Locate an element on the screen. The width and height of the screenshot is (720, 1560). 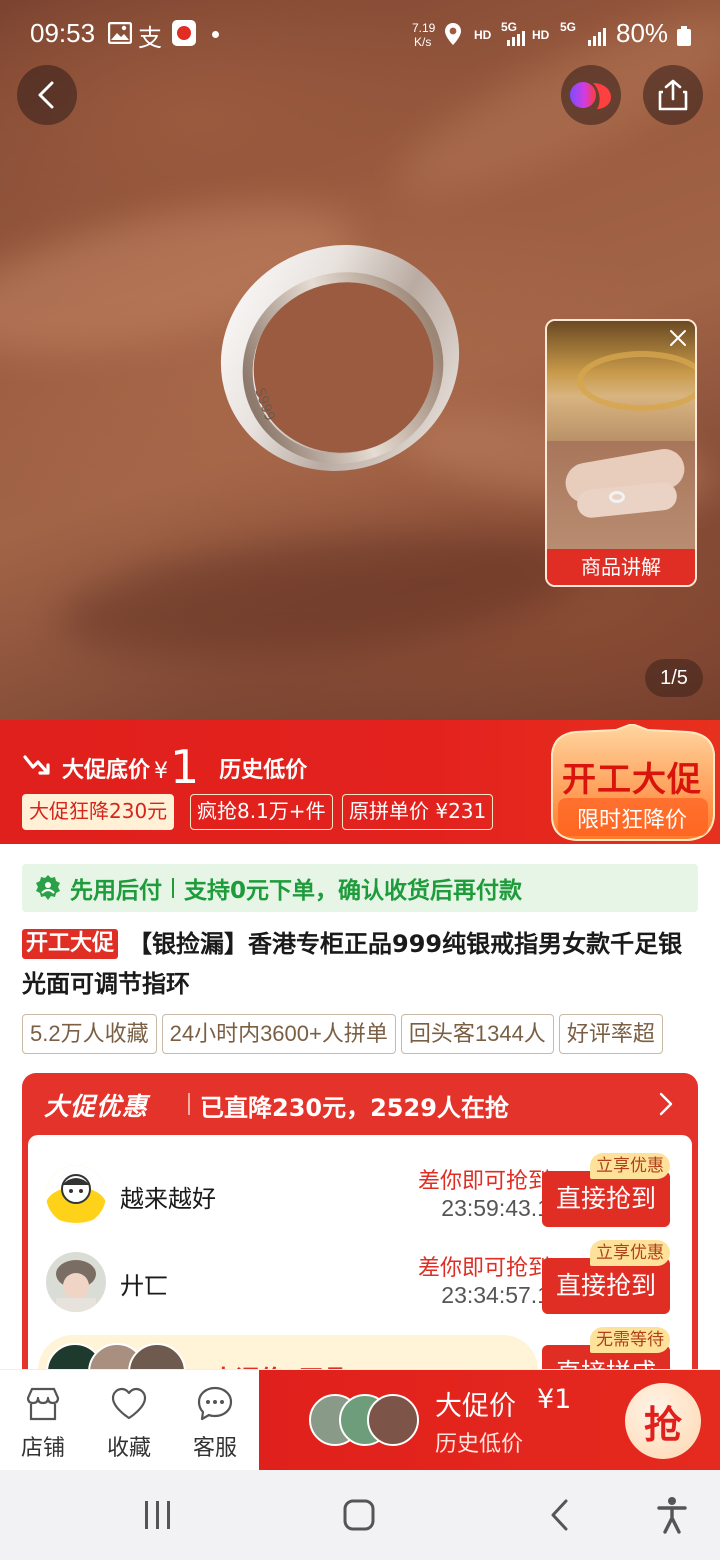
notification-dot-icon is located at coordinates (215, 34).